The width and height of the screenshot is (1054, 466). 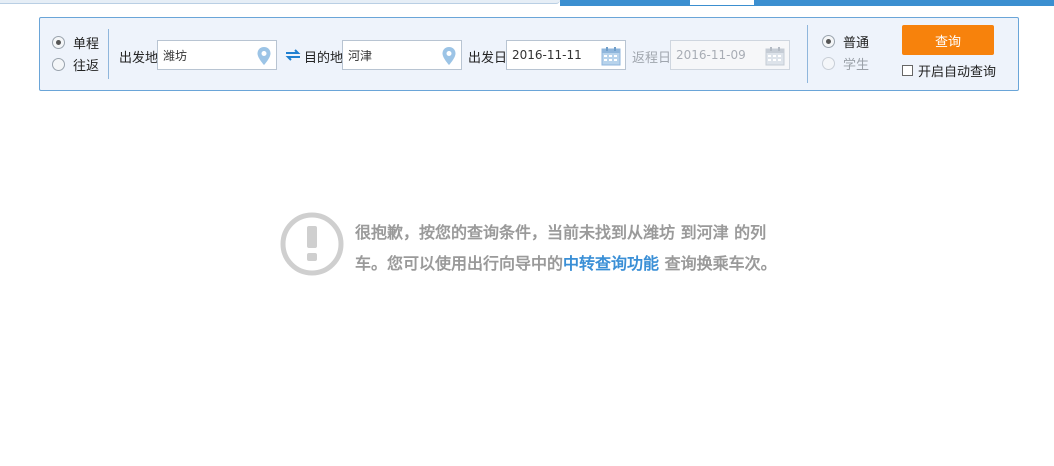 I want to click on normal-ticket-label: 普通, so click(x=856, y=43).